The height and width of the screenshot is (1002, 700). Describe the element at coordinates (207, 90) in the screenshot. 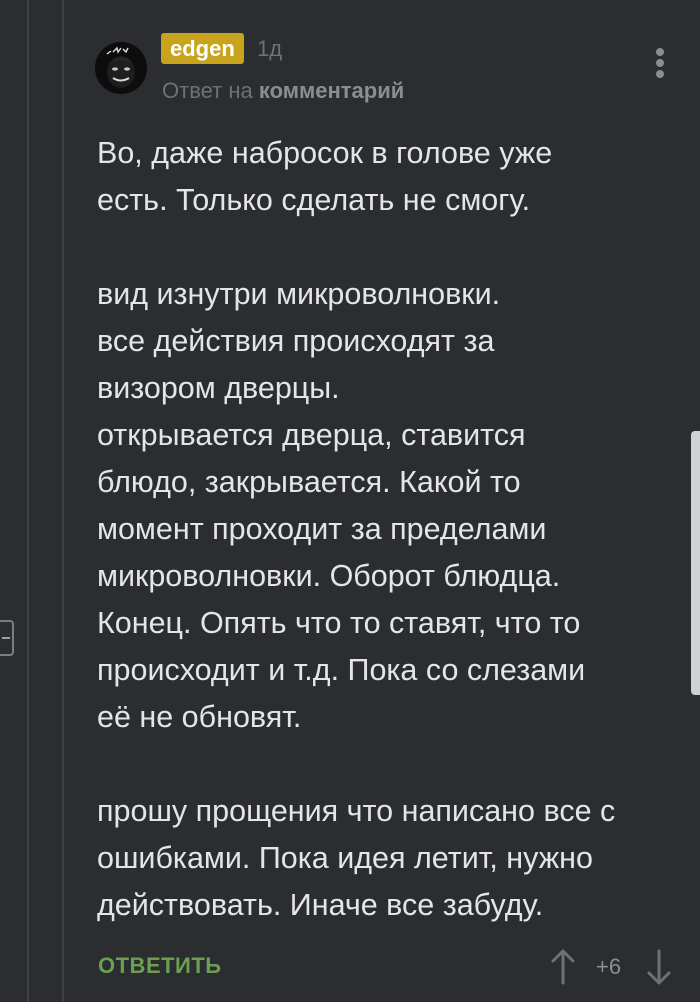

I see `reply-to-prefix: Ответ на` at that location.